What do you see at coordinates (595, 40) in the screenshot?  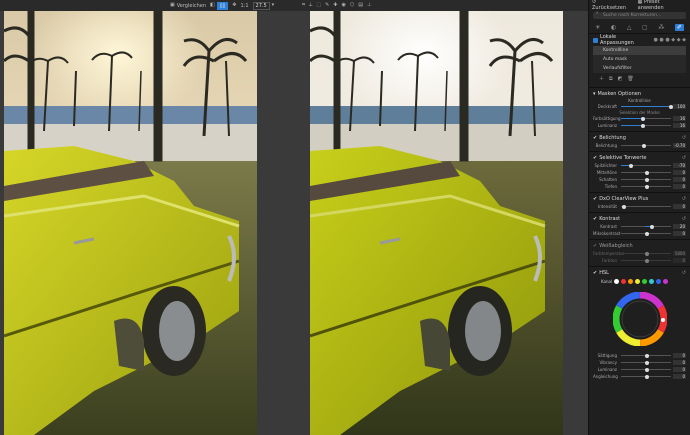 I see `enable-toggle` at bounding box center [595, 40].